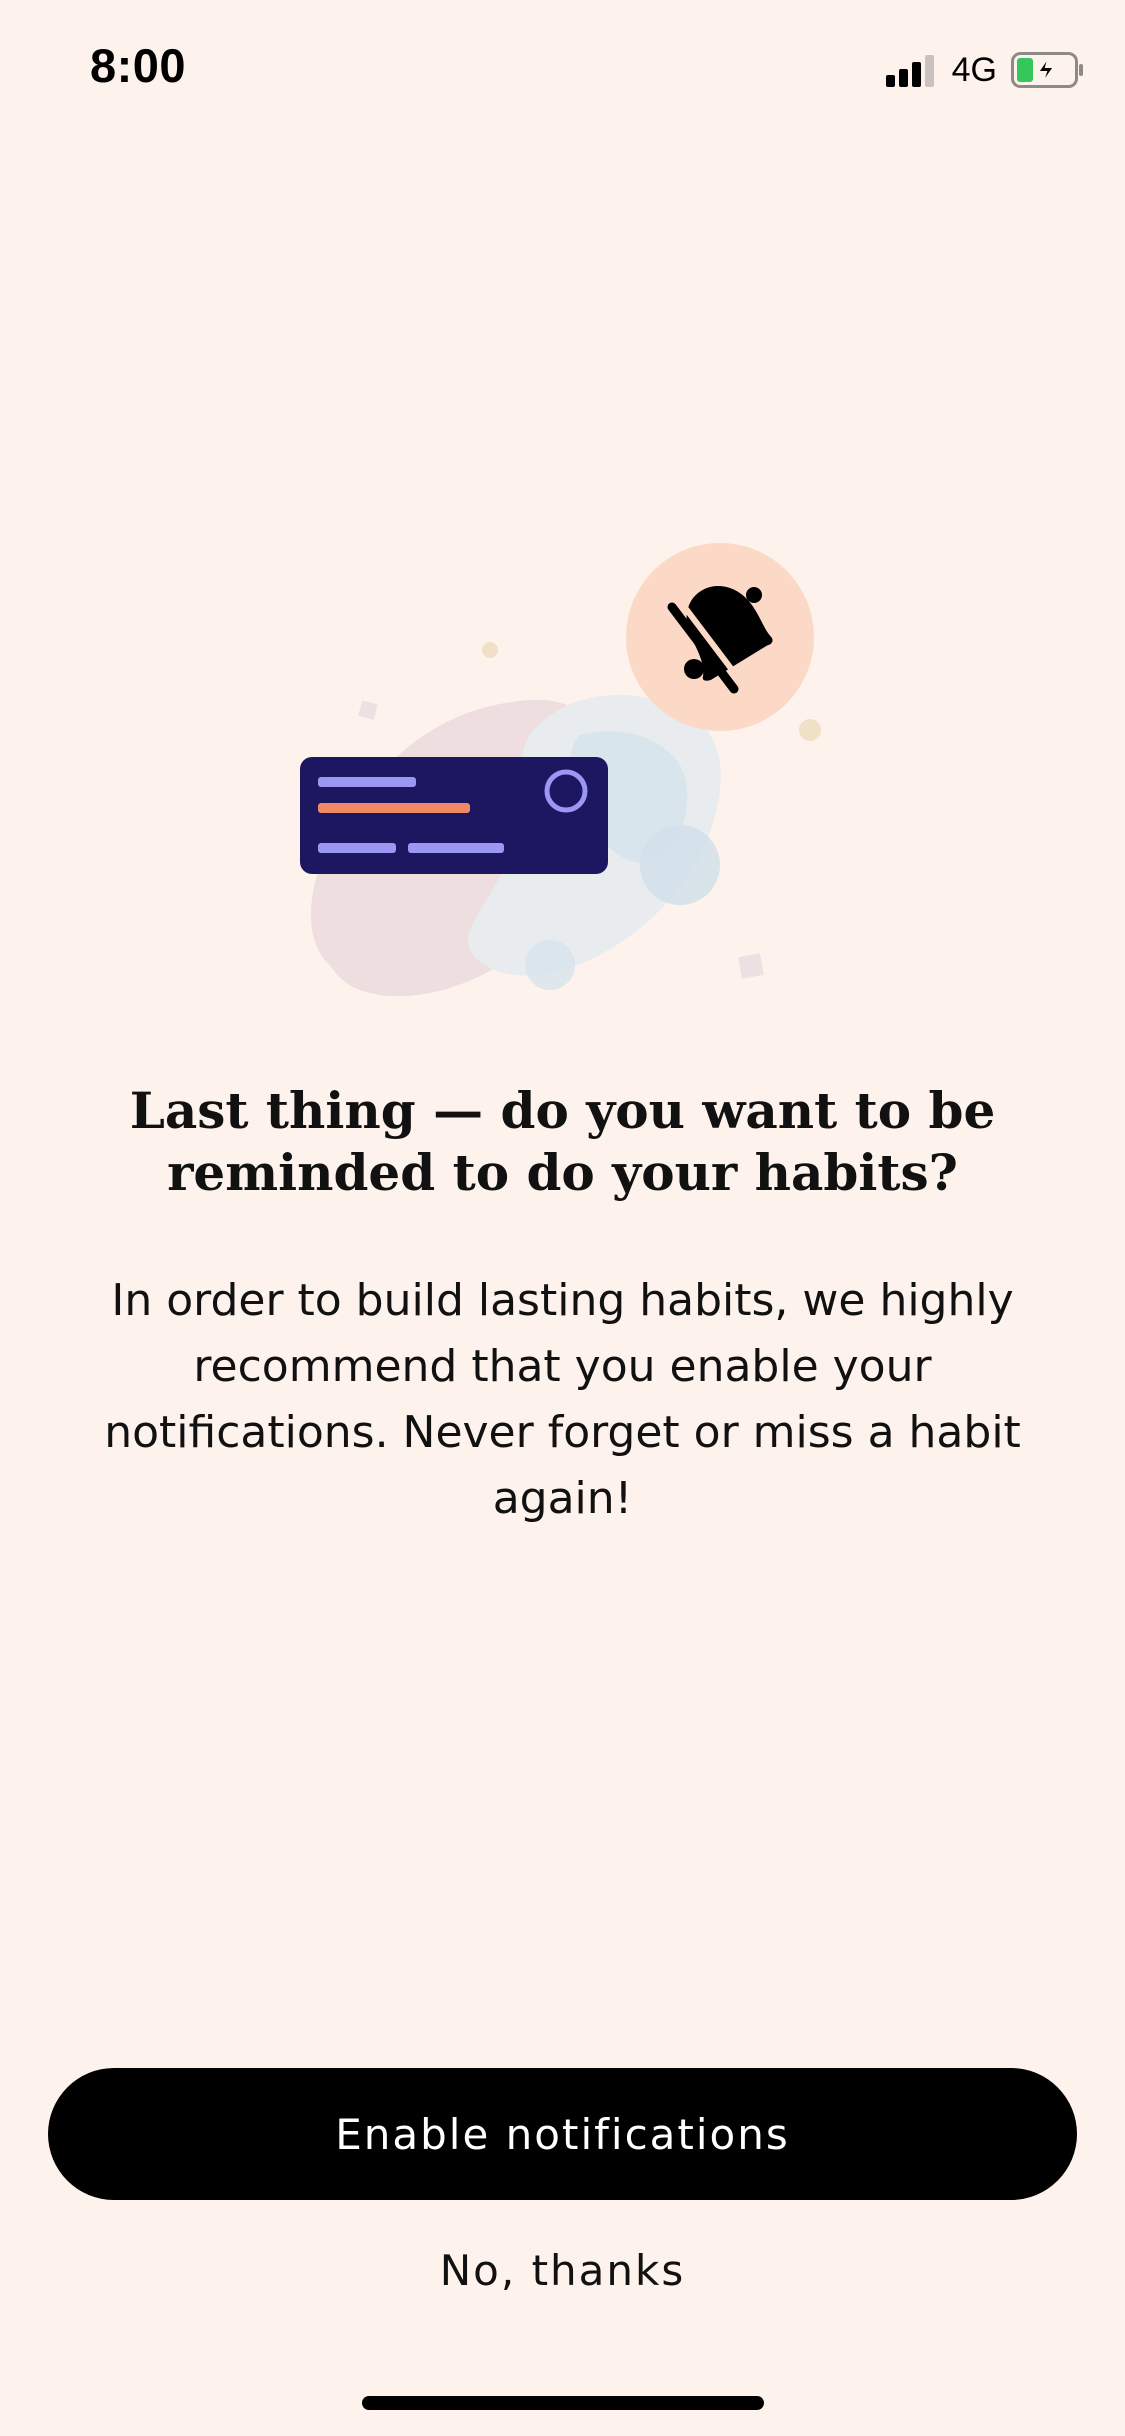 This screenshot has height=2436, width=1125. Describe the element at coordinates (909, 71) in the screenshot. I see `signal-icon` at that location.